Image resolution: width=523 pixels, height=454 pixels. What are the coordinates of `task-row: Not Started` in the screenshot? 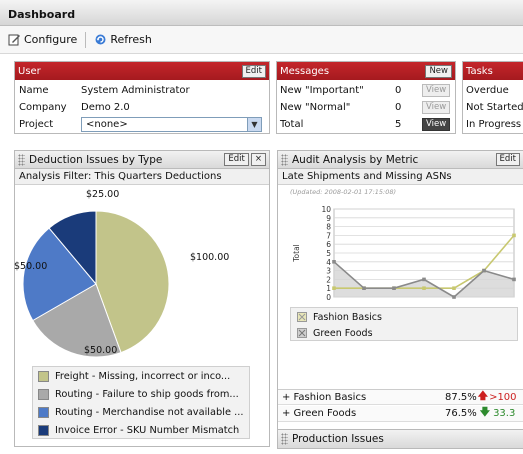 It's located at (494, 107).